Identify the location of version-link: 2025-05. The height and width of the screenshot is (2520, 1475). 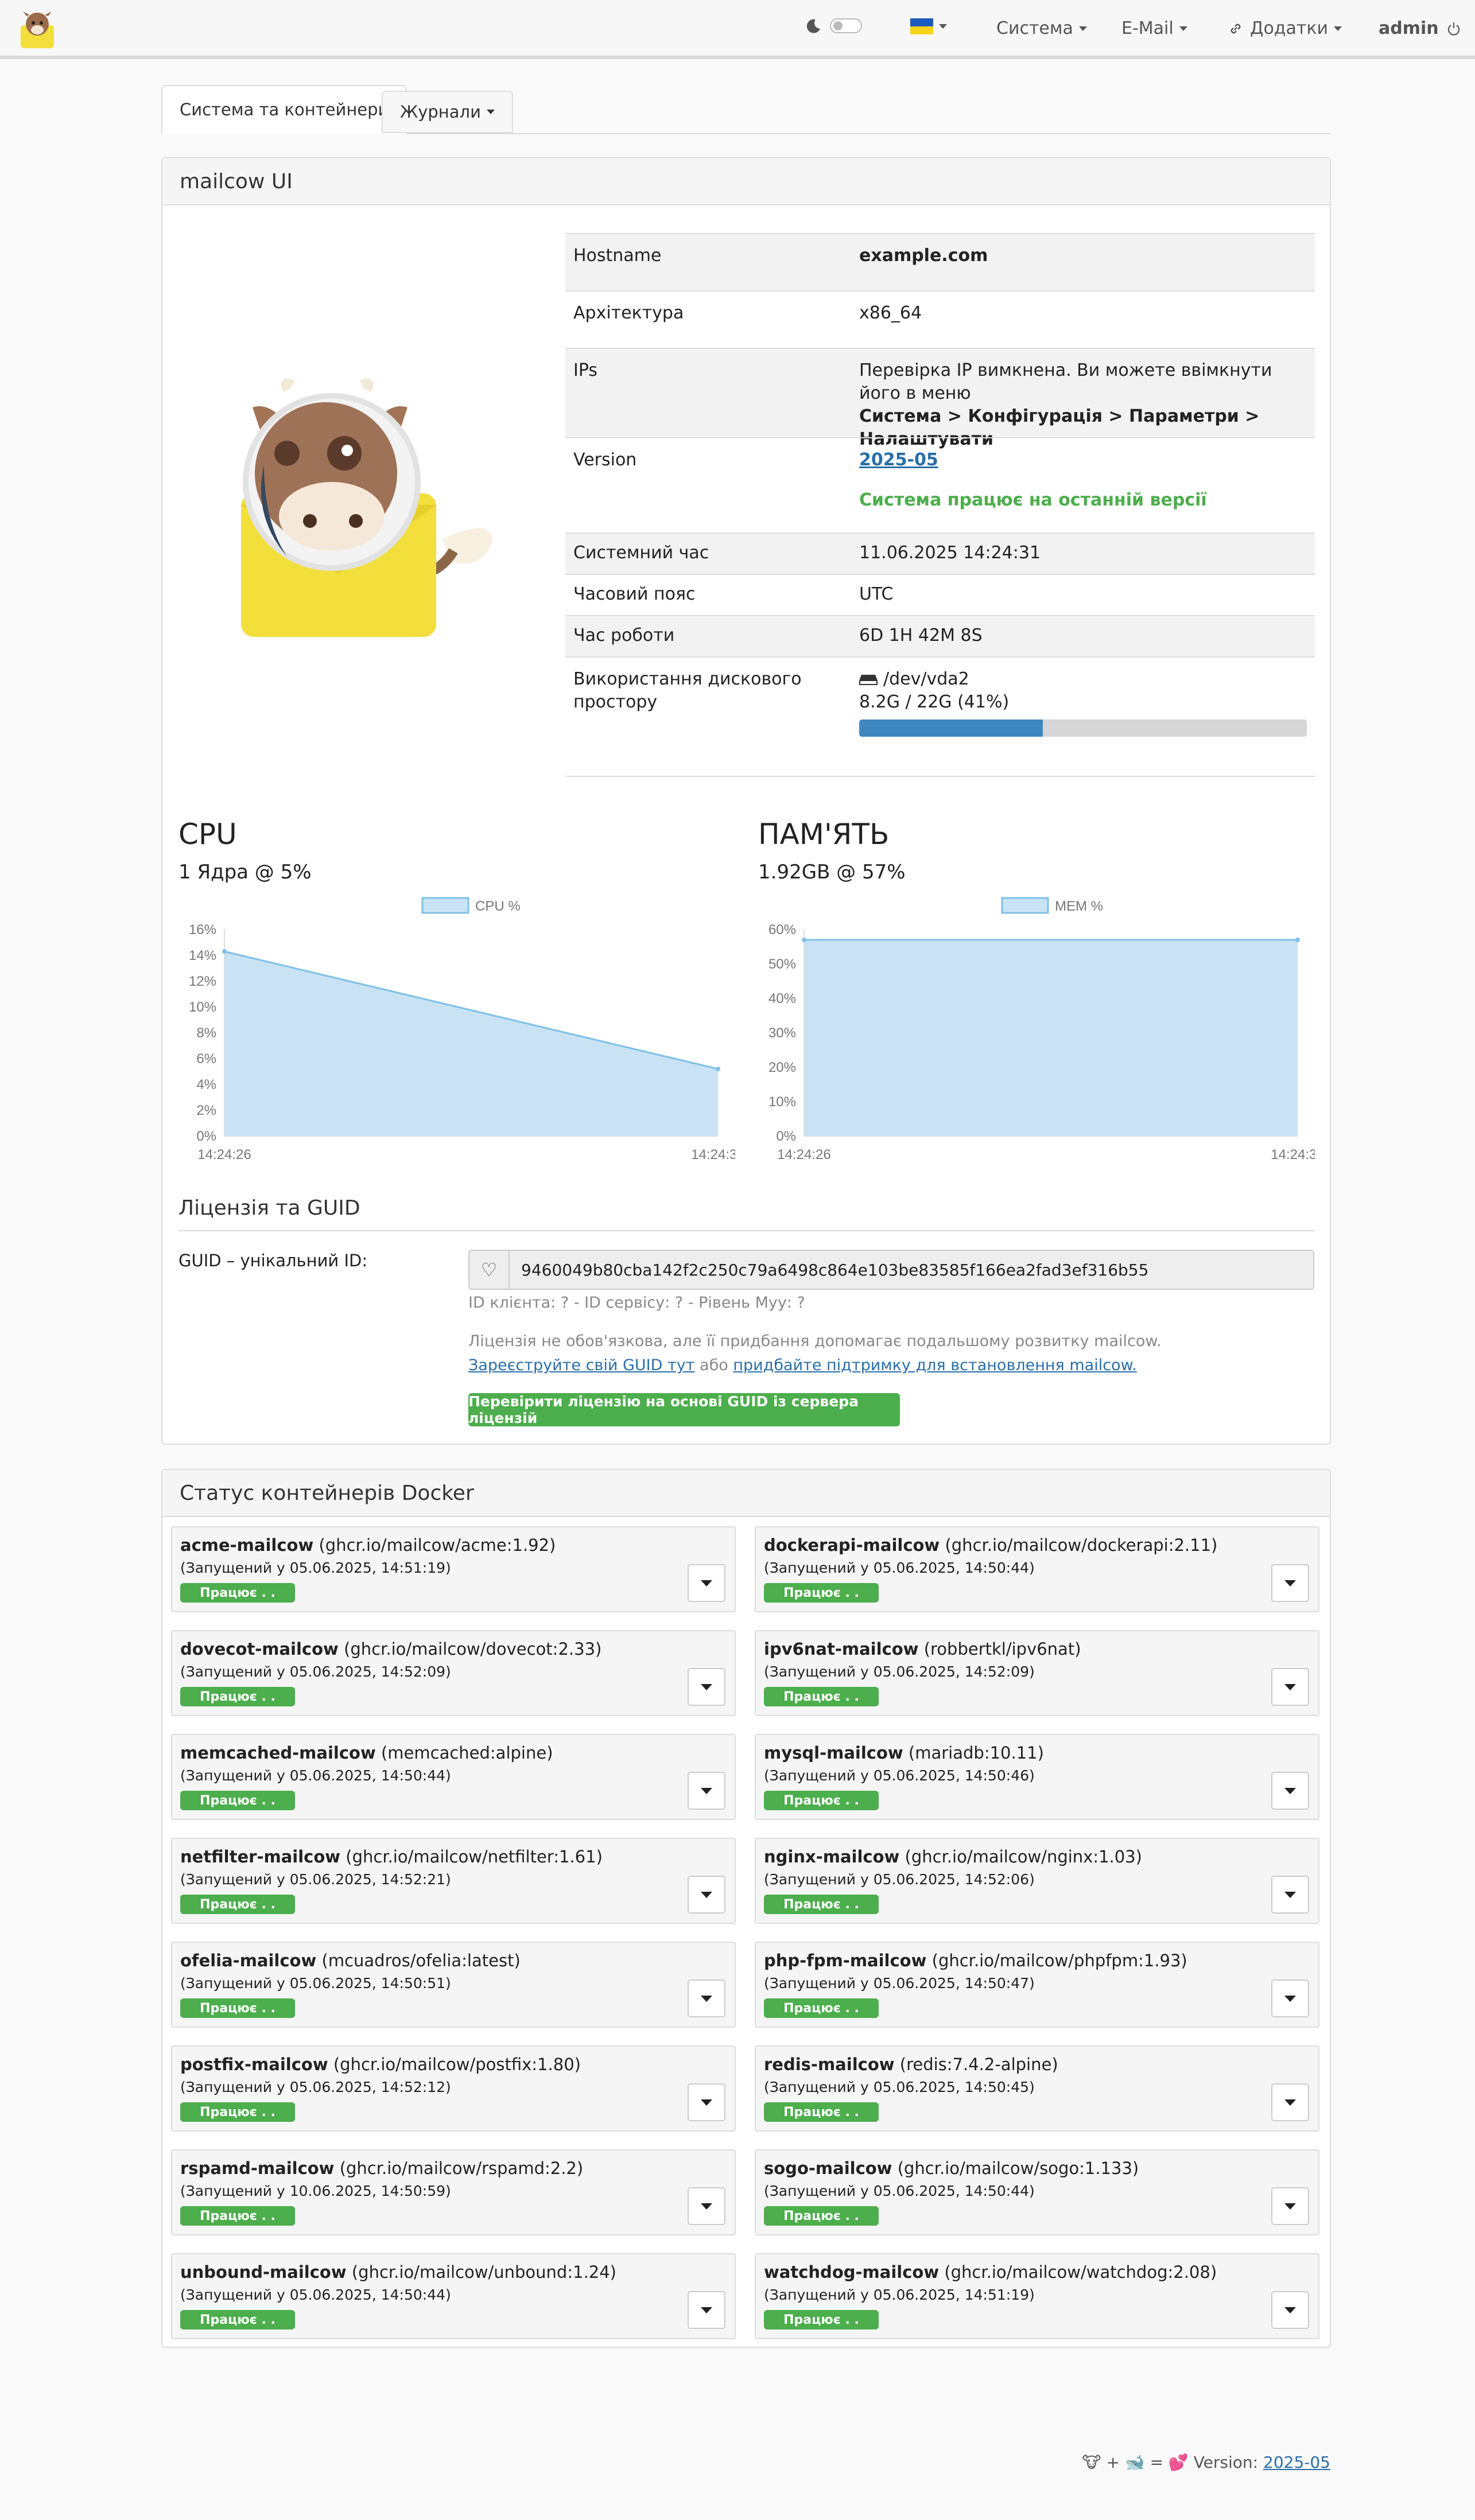
(1086, 460).